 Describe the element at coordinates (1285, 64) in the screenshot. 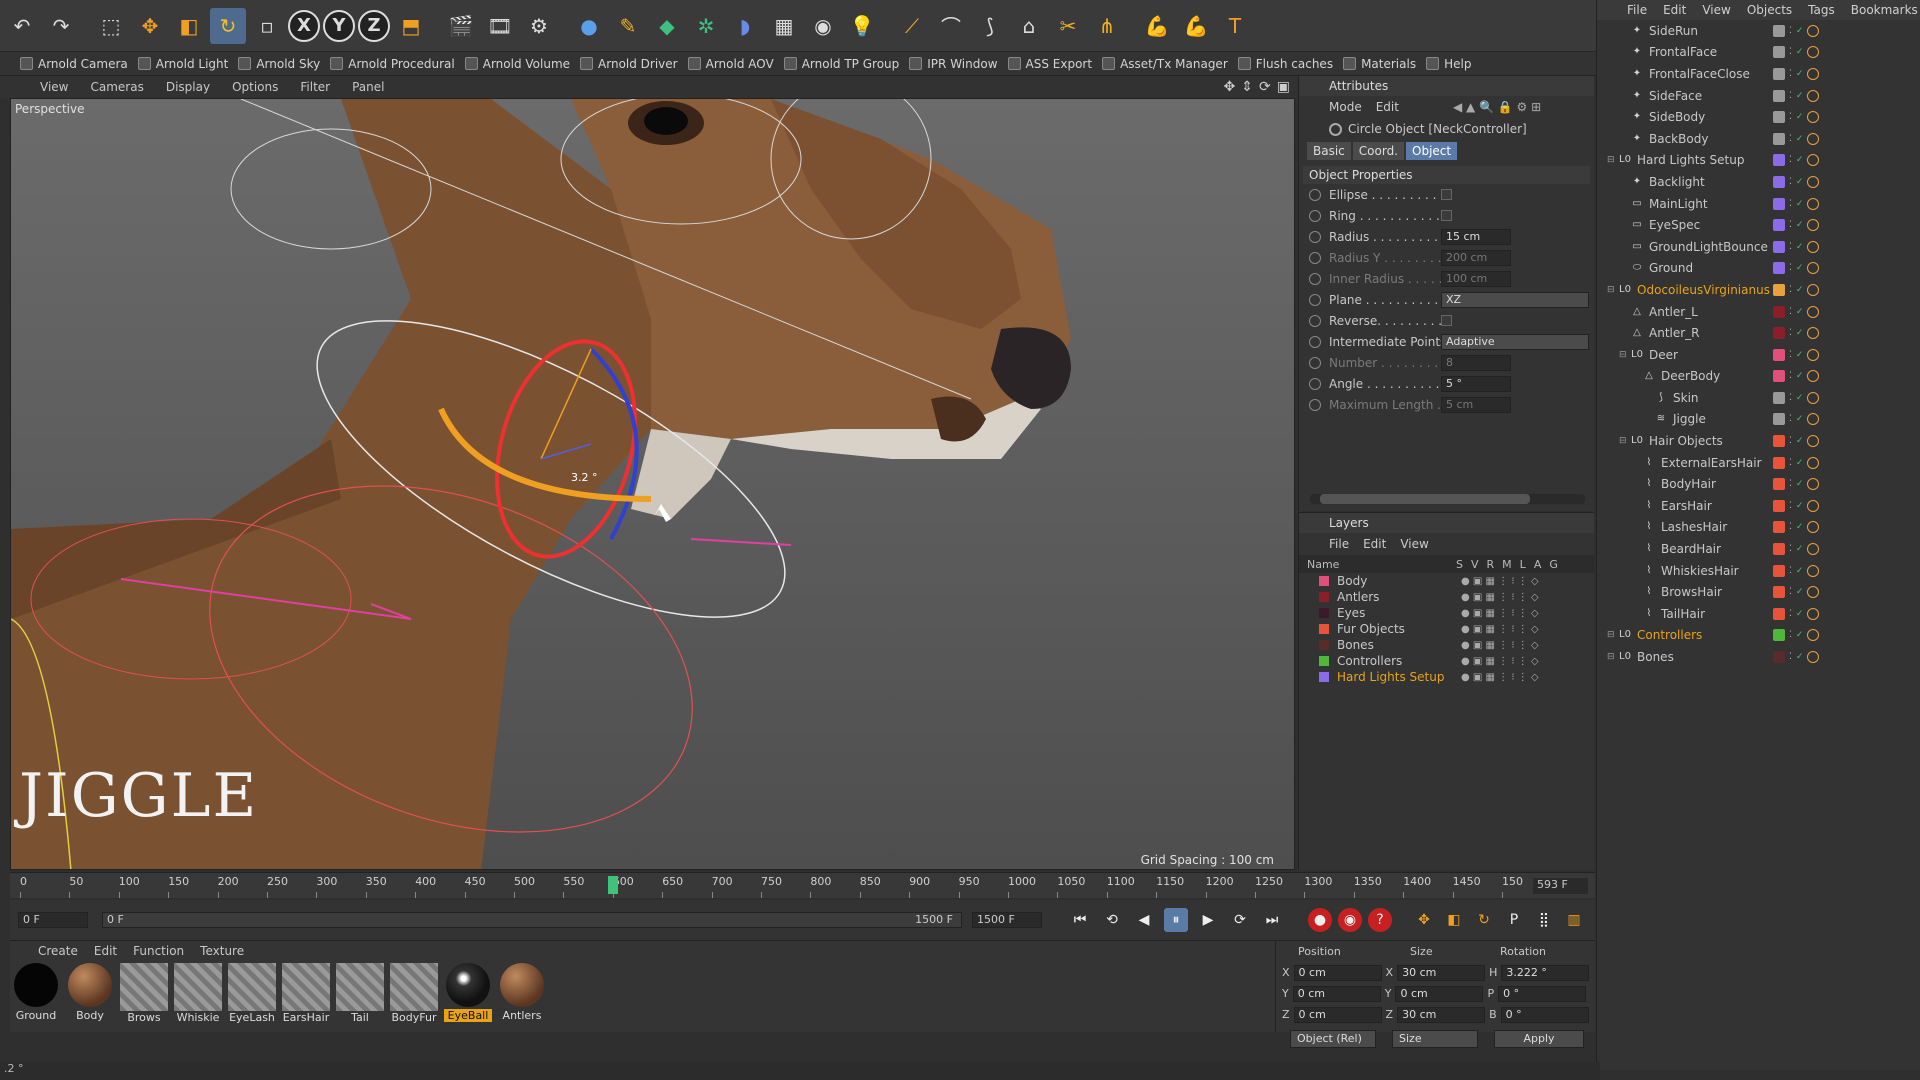

I see `arnold-item-11: Flush caches` at that location.